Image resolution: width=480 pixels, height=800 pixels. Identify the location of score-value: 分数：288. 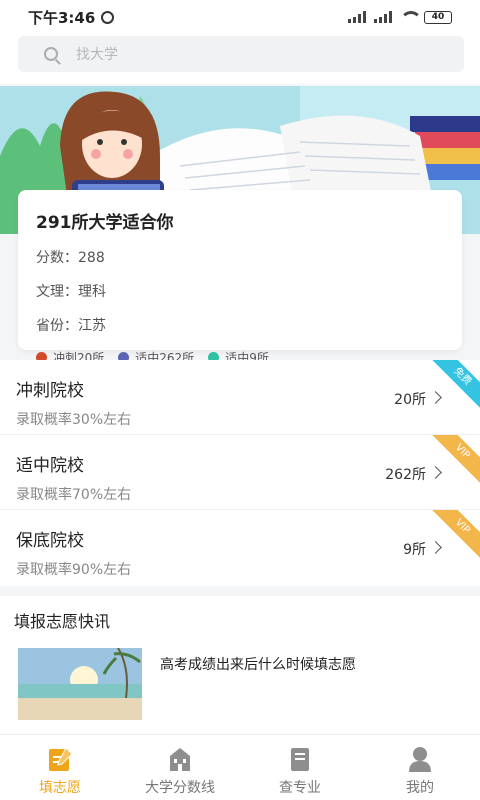
(70, 258).